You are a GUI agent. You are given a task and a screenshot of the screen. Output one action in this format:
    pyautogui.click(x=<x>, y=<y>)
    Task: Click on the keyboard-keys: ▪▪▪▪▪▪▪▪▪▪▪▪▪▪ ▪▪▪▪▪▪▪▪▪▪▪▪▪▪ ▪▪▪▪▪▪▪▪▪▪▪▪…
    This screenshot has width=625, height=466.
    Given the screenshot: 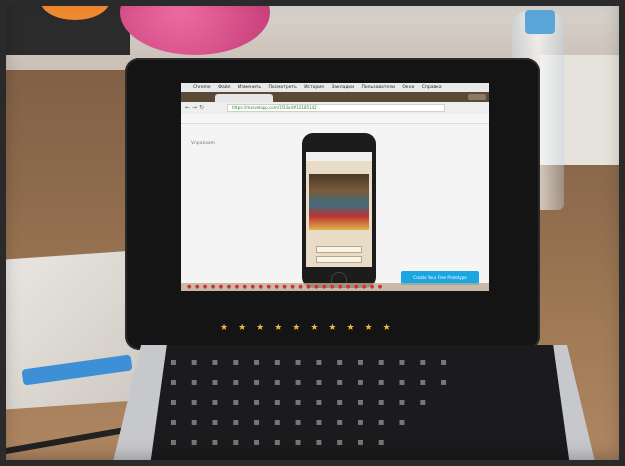 What is the action you would take?
    pyautogui.click(x=315, y=402)
    